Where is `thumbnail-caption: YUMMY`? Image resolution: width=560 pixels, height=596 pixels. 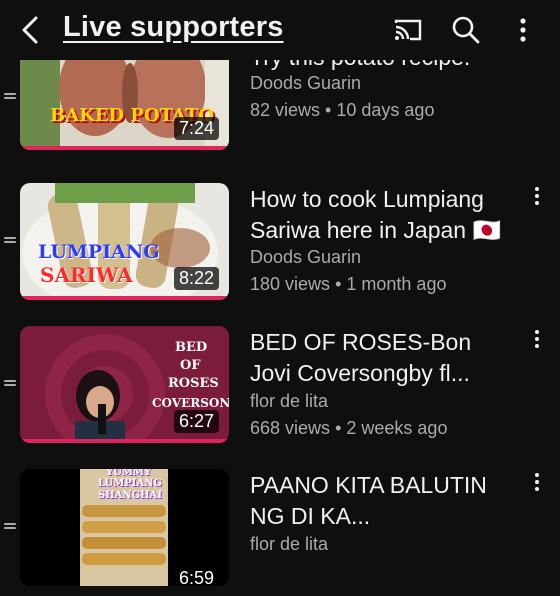
thumbnail-caption: YUMMY is located at coordinates (129, 473).